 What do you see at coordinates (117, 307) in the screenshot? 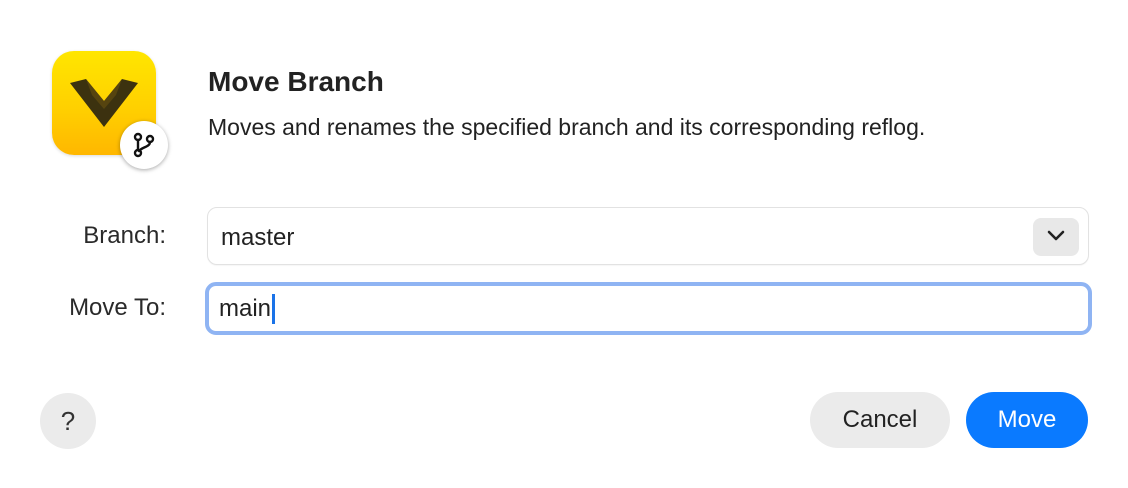
I see `move-to-label: Move To:` at bounding box center [117, 307].